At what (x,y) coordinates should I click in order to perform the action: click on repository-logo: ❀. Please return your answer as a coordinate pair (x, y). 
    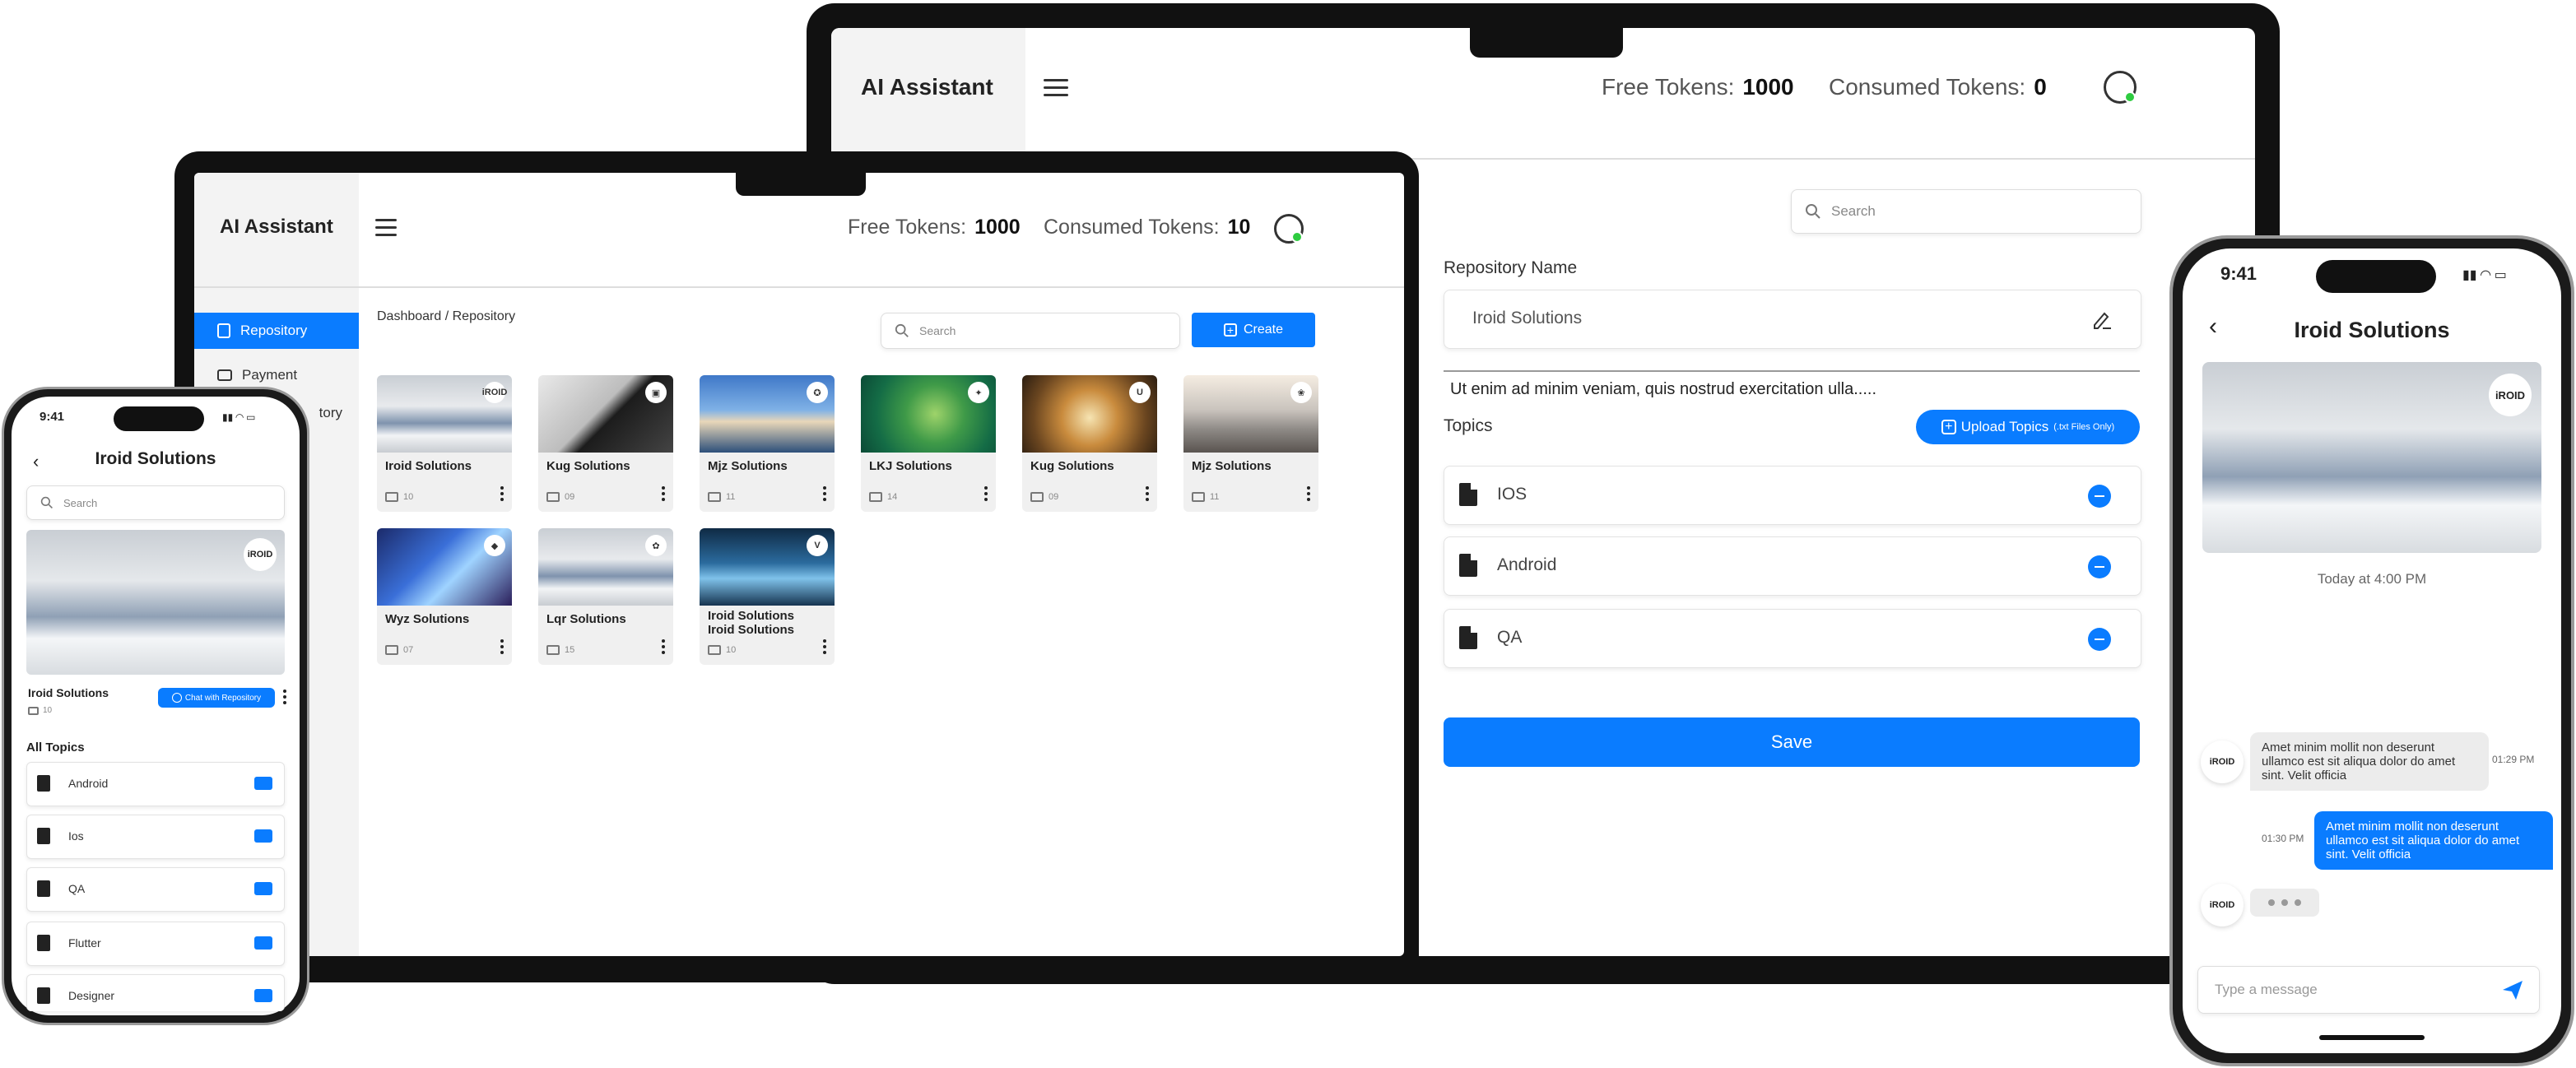
    Looking at the image, I should click on (1301, 392).